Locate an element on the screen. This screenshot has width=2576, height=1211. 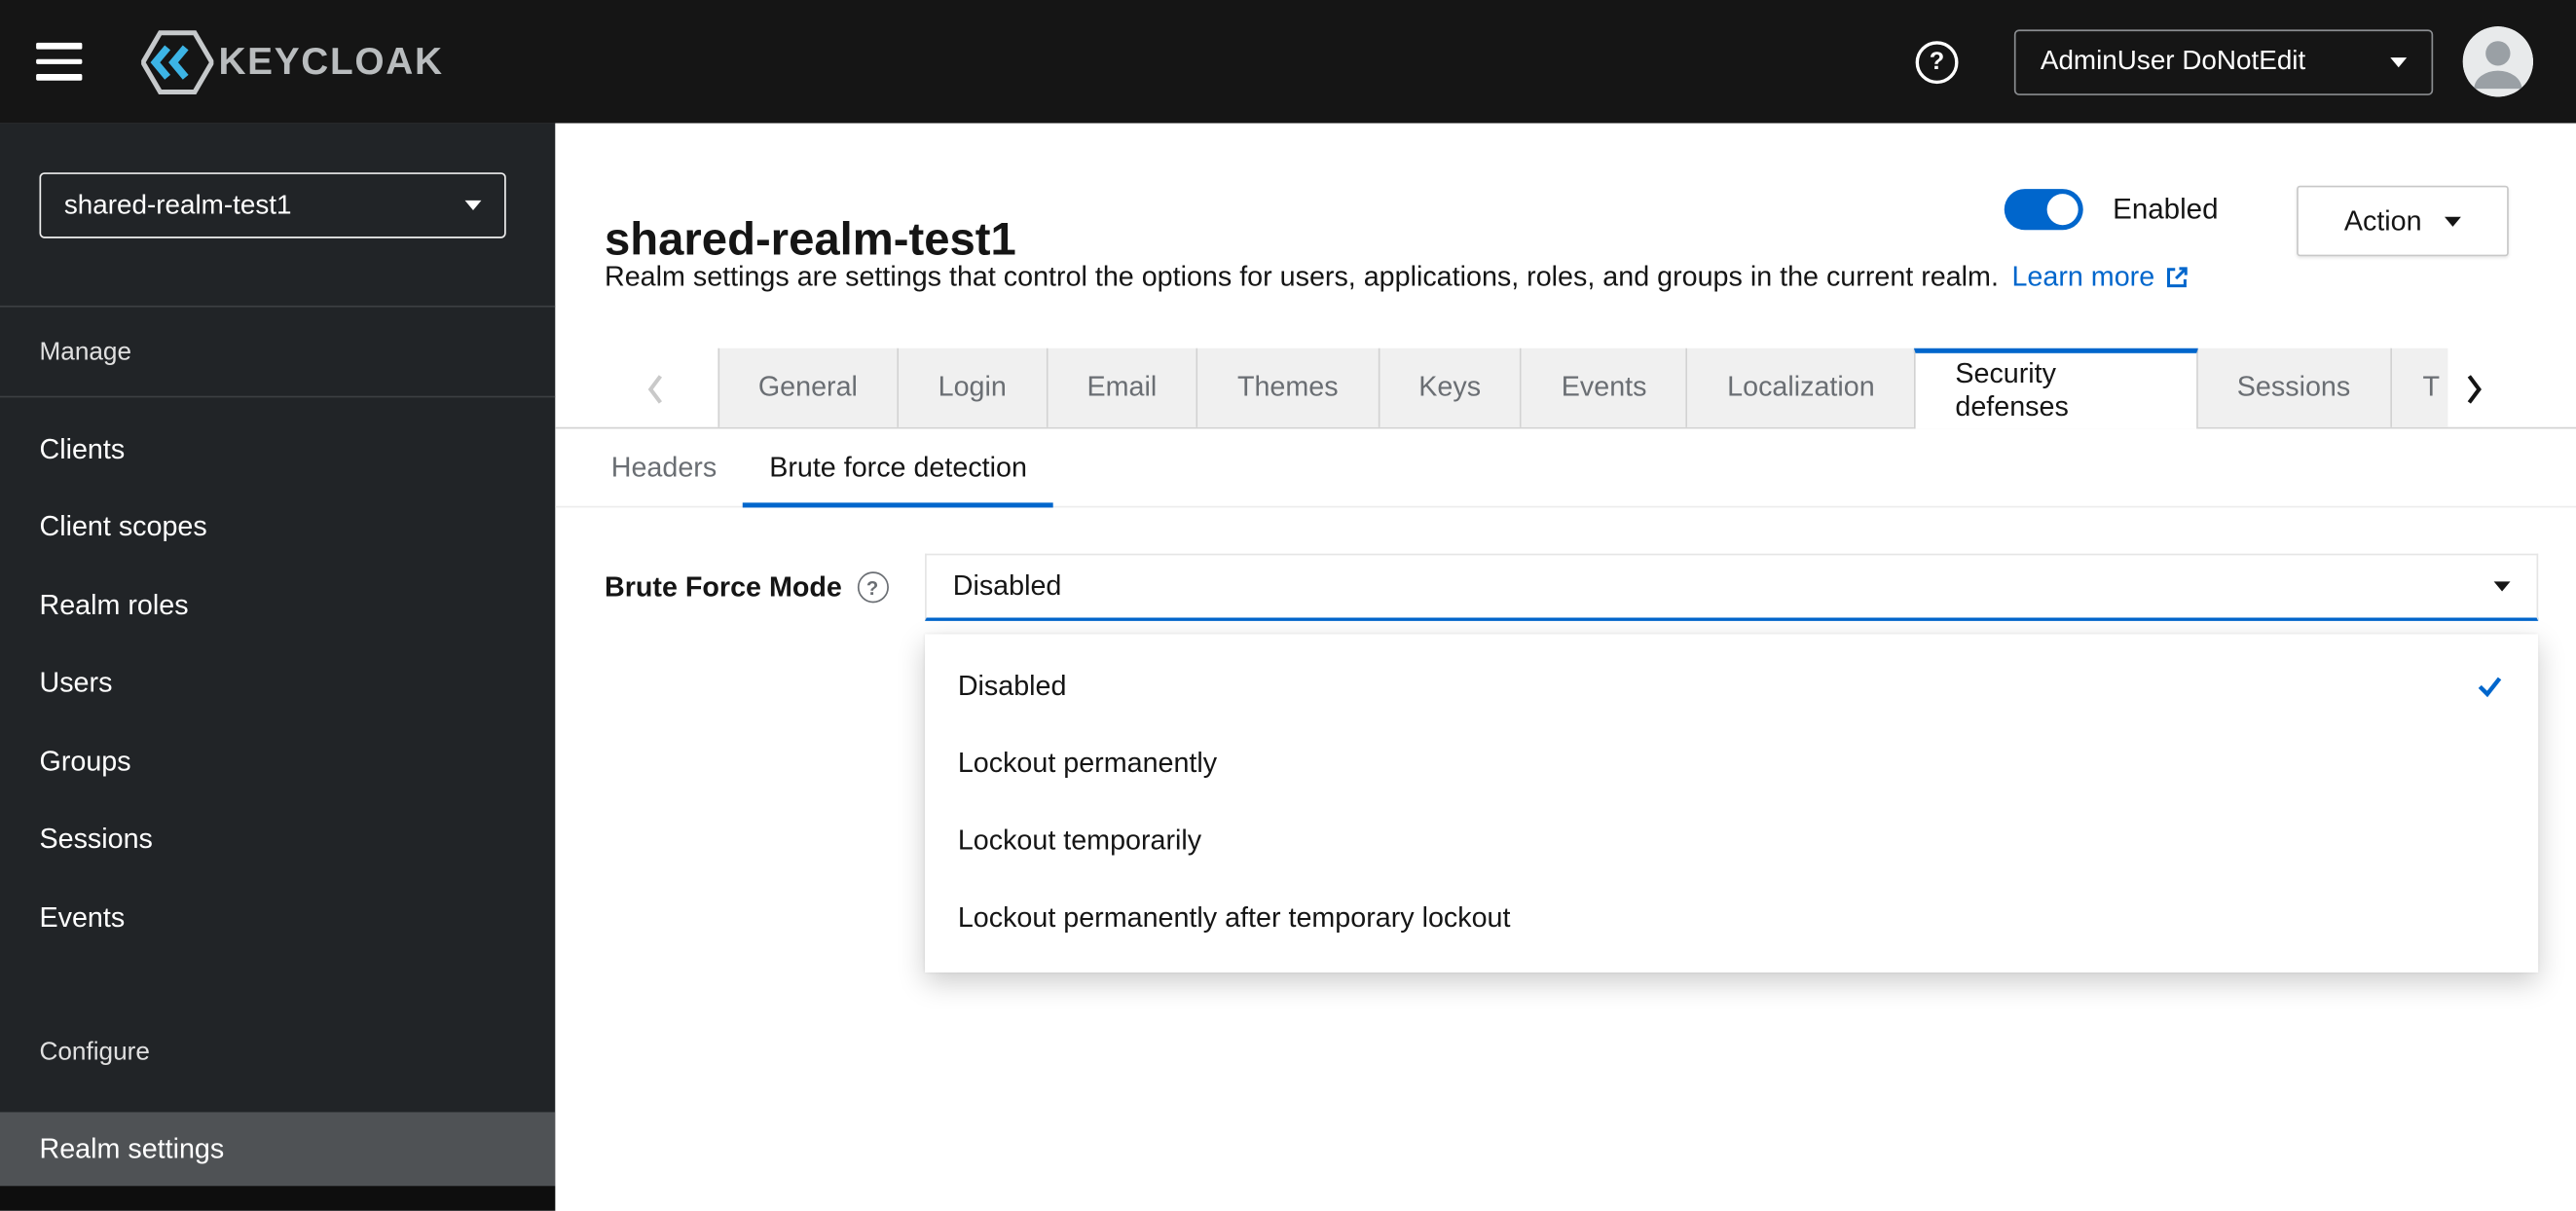
tab-themes: Themes is located at coordinates (1288, 387).